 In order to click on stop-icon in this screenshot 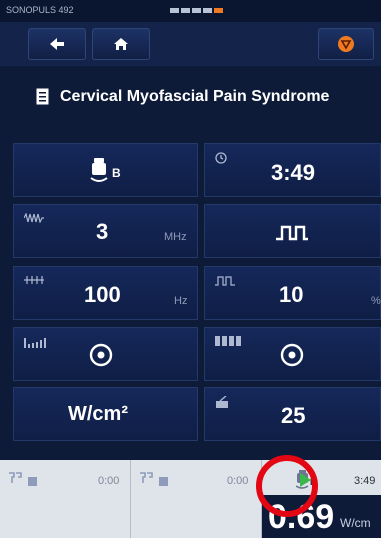, I will do `click(346, 44)`.